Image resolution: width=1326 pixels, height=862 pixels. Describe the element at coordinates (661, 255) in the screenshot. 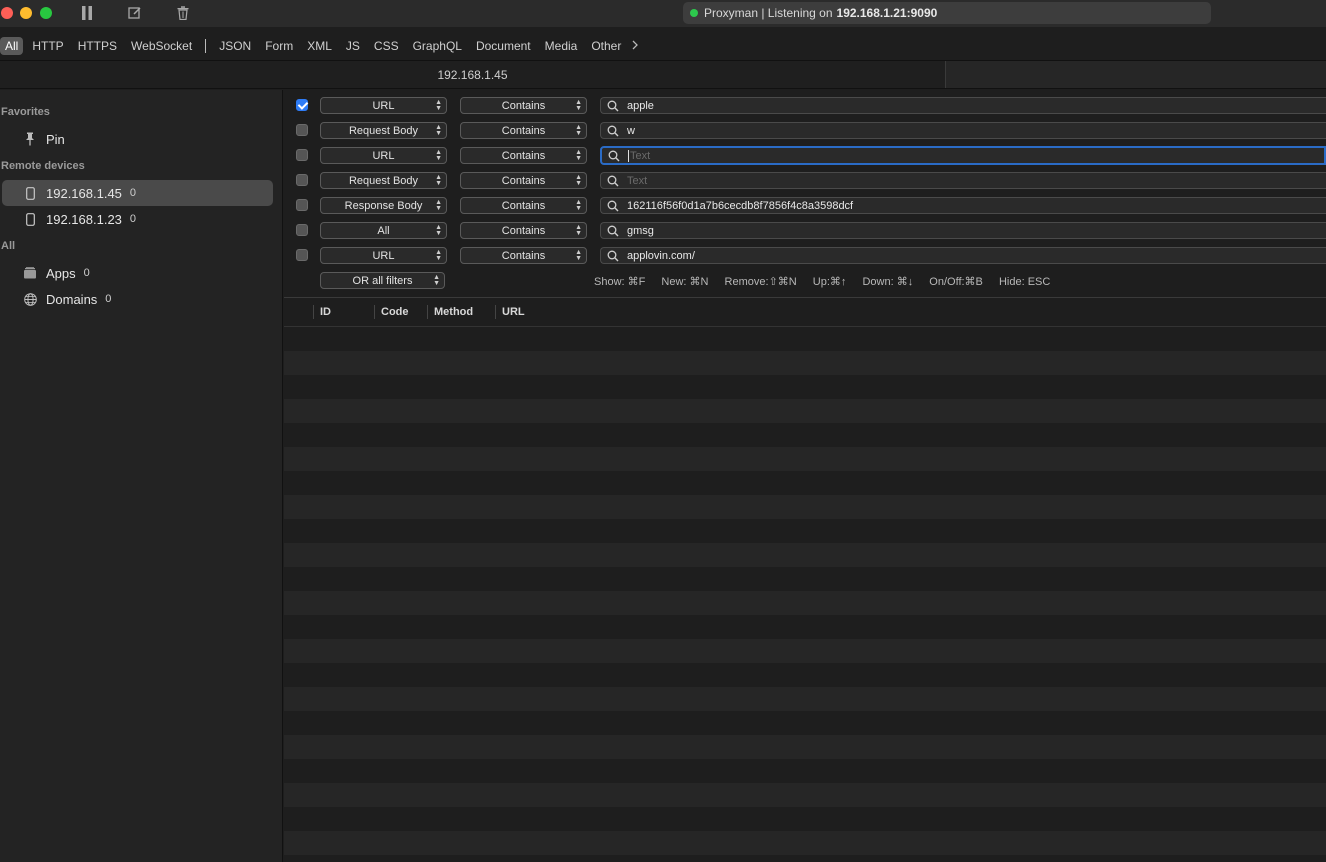

I see `filter-value-text: applovin.com/` at that location.